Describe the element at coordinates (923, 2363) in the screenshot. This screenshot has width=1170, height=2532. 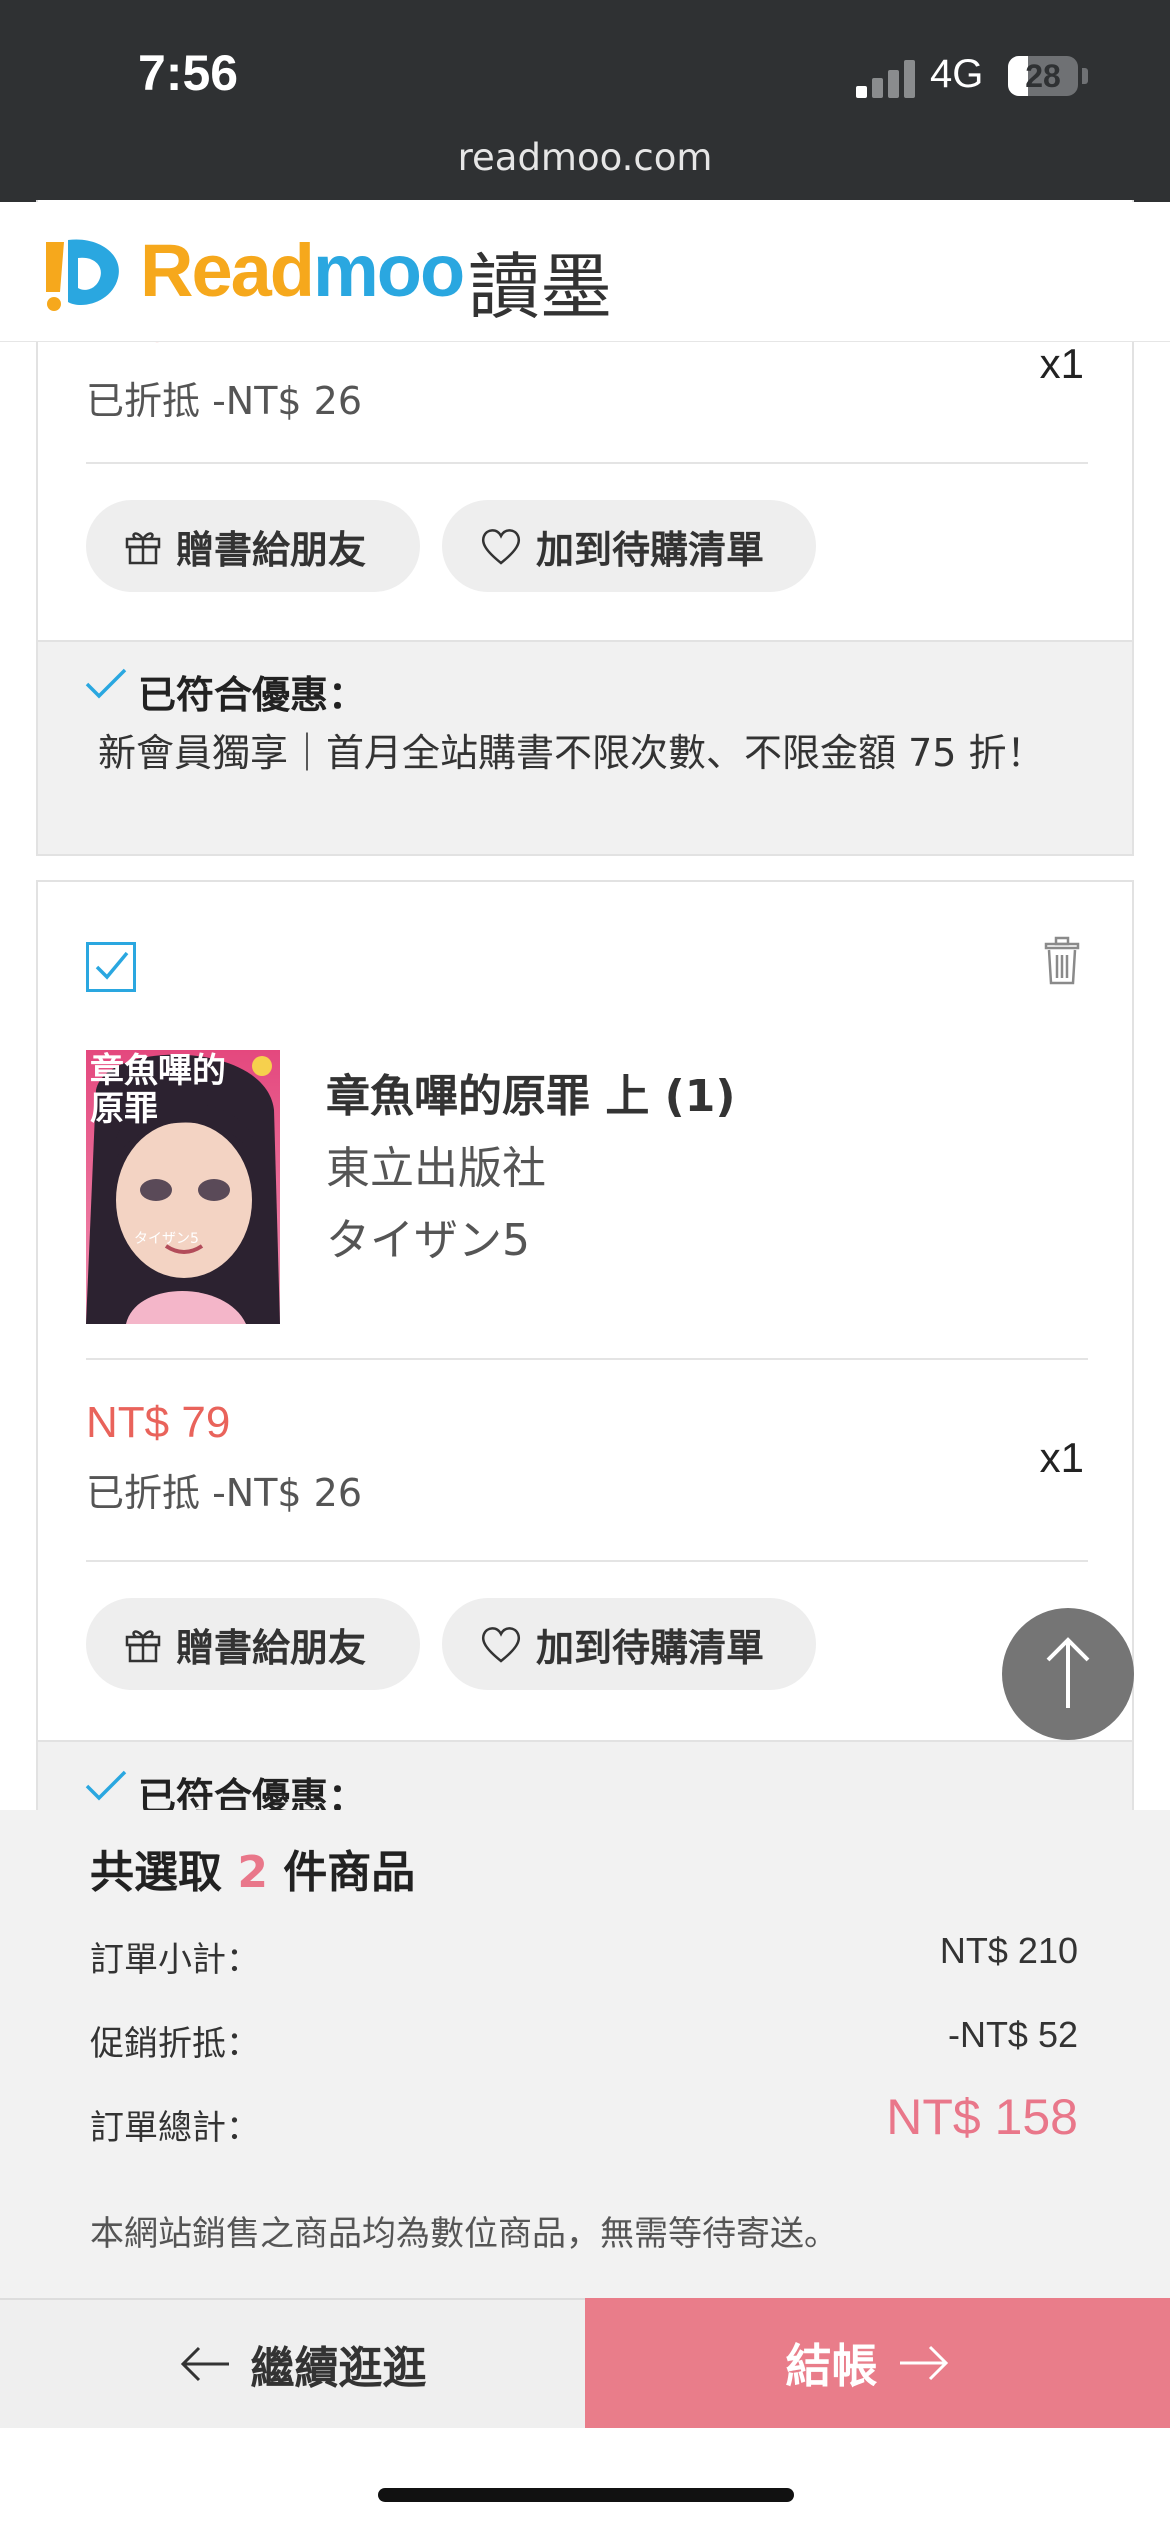
I see `arrow-right-icon` at that location.